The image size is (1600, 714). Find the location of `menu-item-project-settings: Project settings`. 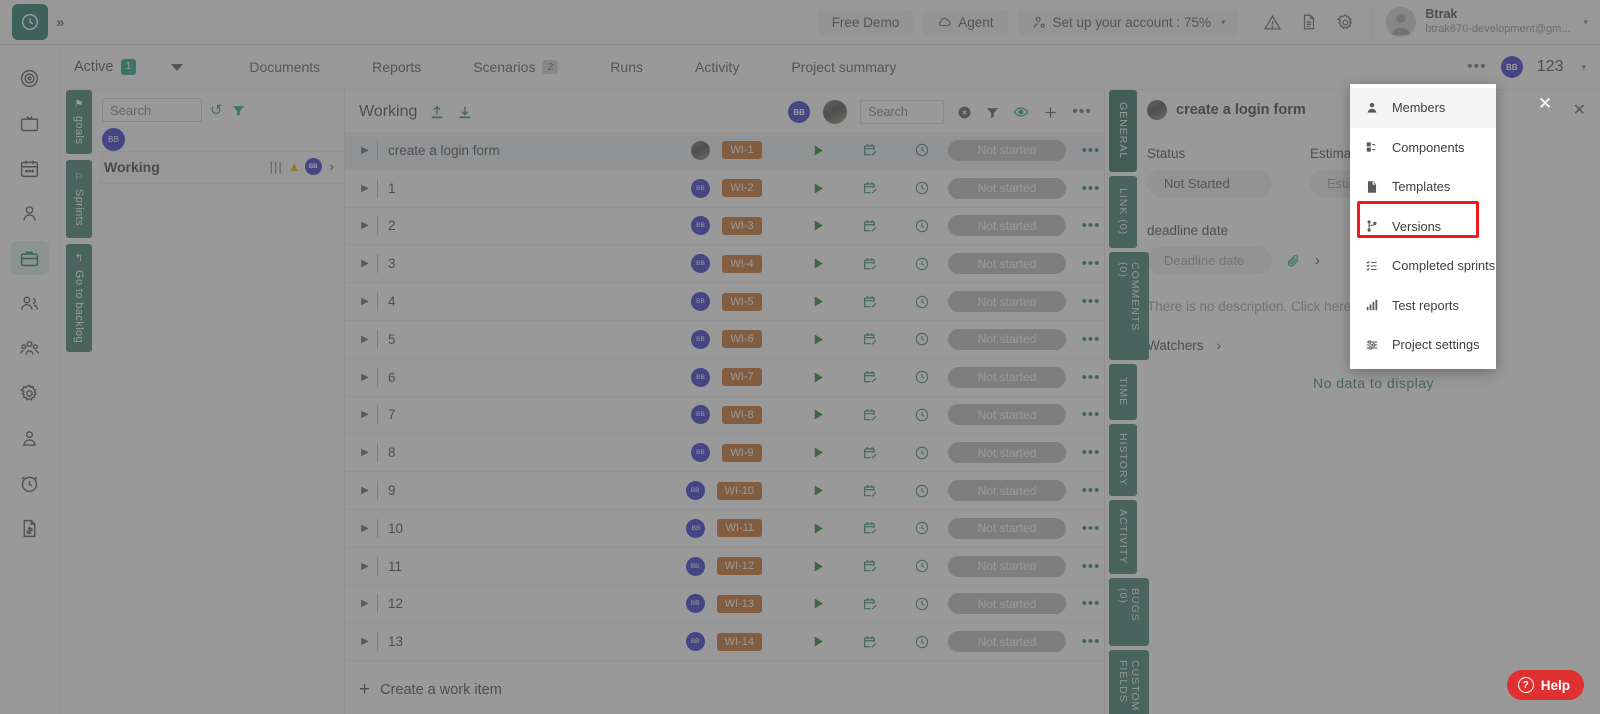

menu-item-project-settings: Project settings is located at coordinates (1423, 345).